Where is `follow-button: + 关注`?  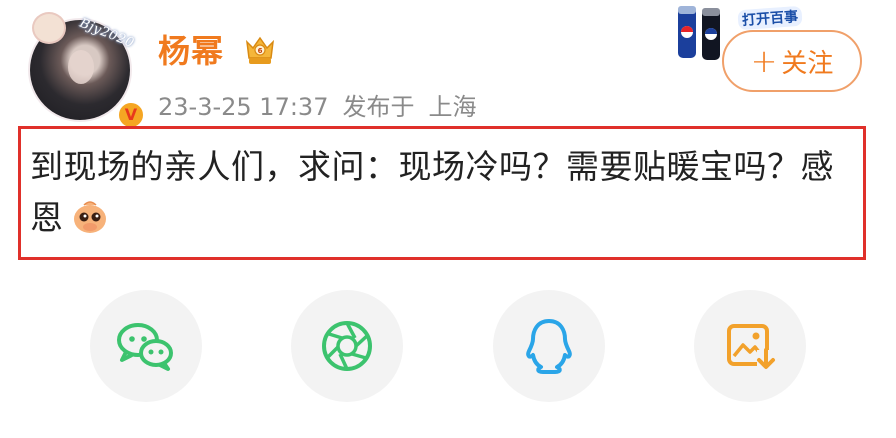 follow-button: + 关注 is located at coordinates (792, 61).